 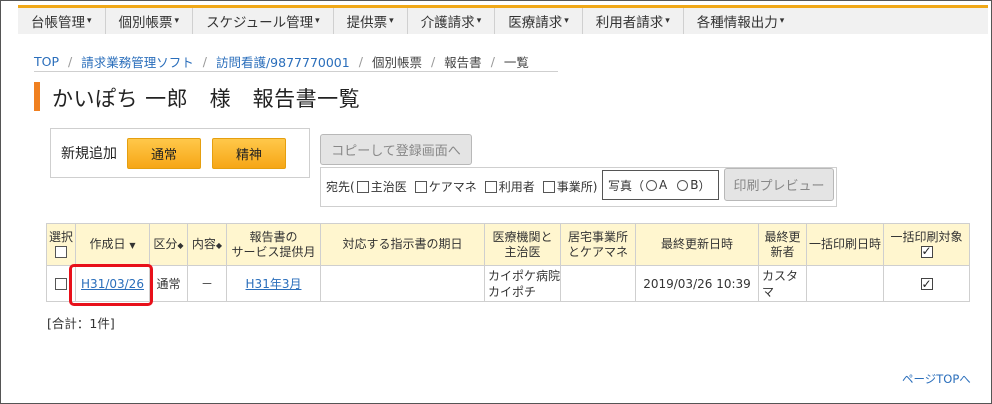 I want to click on service-month-link: H31年3月, so click(x=274, y=284).